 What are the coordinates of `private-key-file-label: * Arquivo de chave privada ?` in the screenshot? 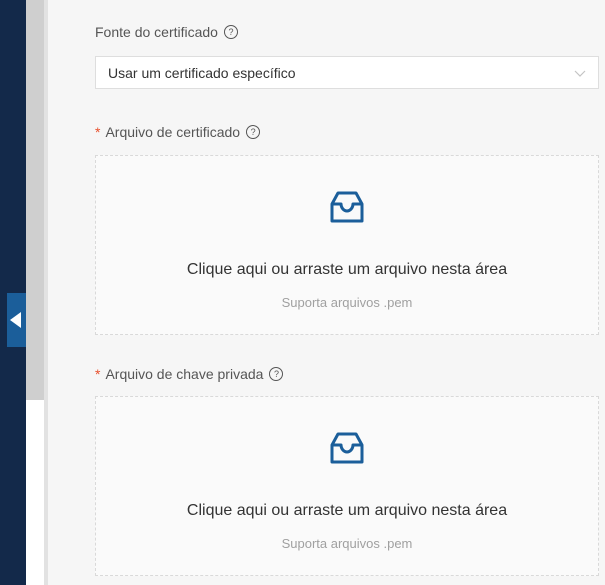 It's located at (189, 374).